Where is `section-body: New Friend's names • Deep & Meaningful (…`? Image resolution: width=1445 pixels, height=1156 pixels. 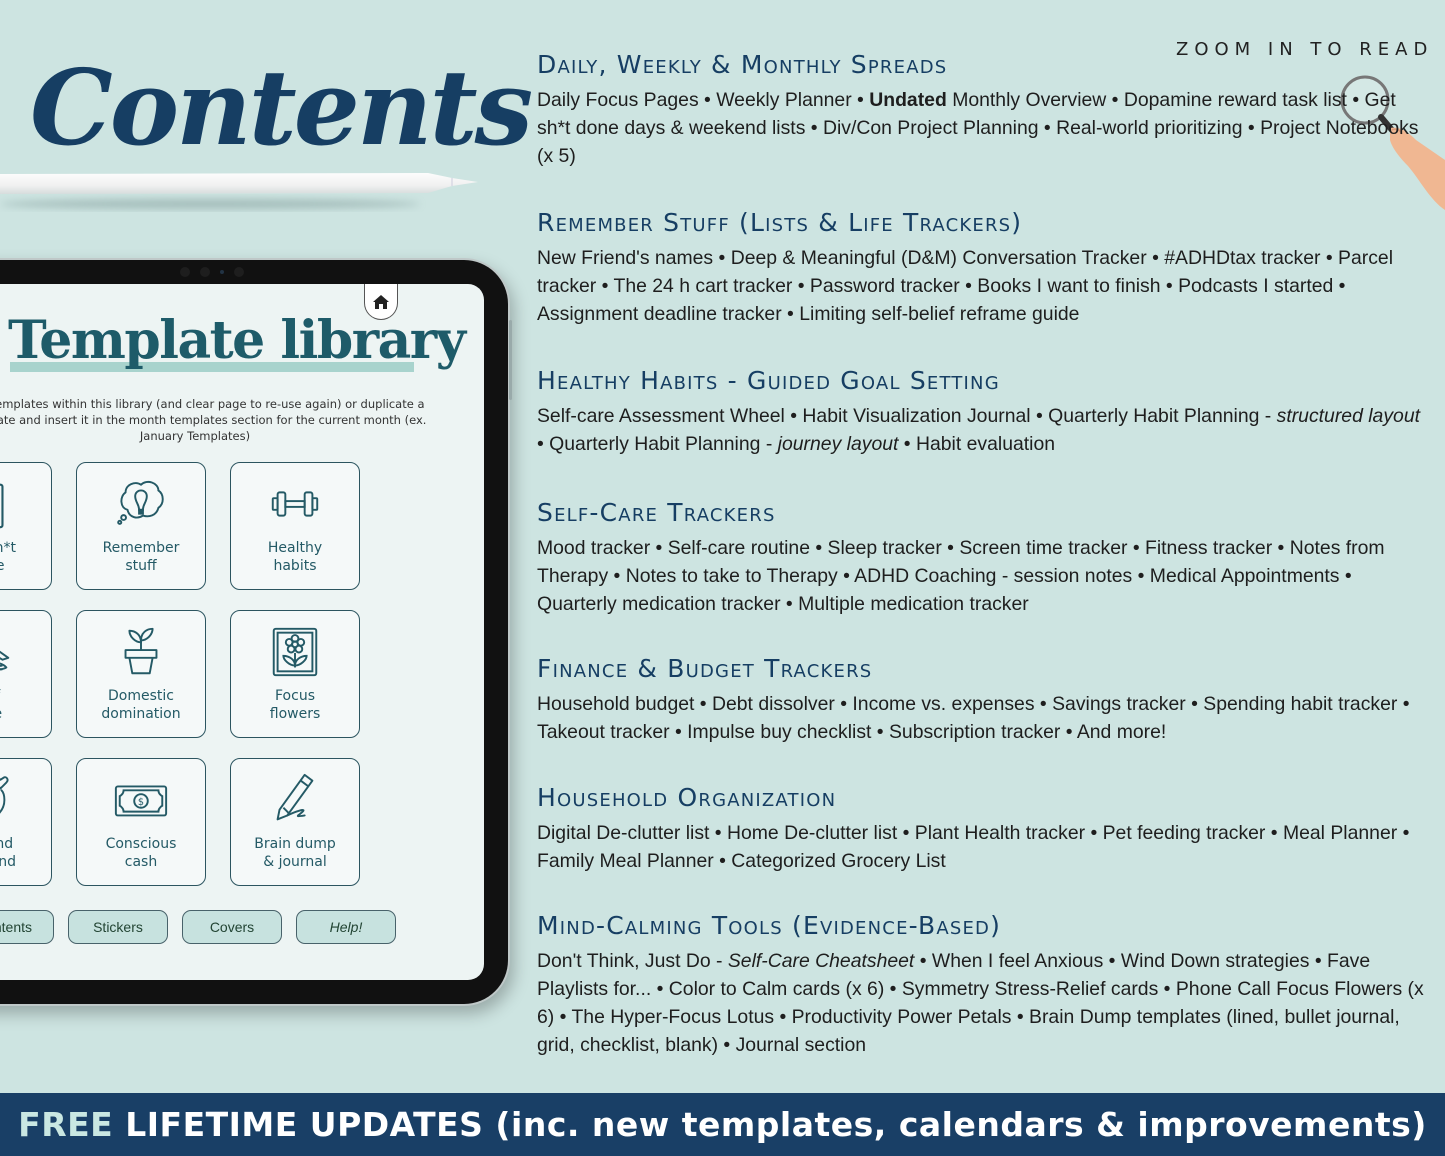 section-body: New Friend's names • Deep & Meaningful (… is located at coordinates (982, 286).